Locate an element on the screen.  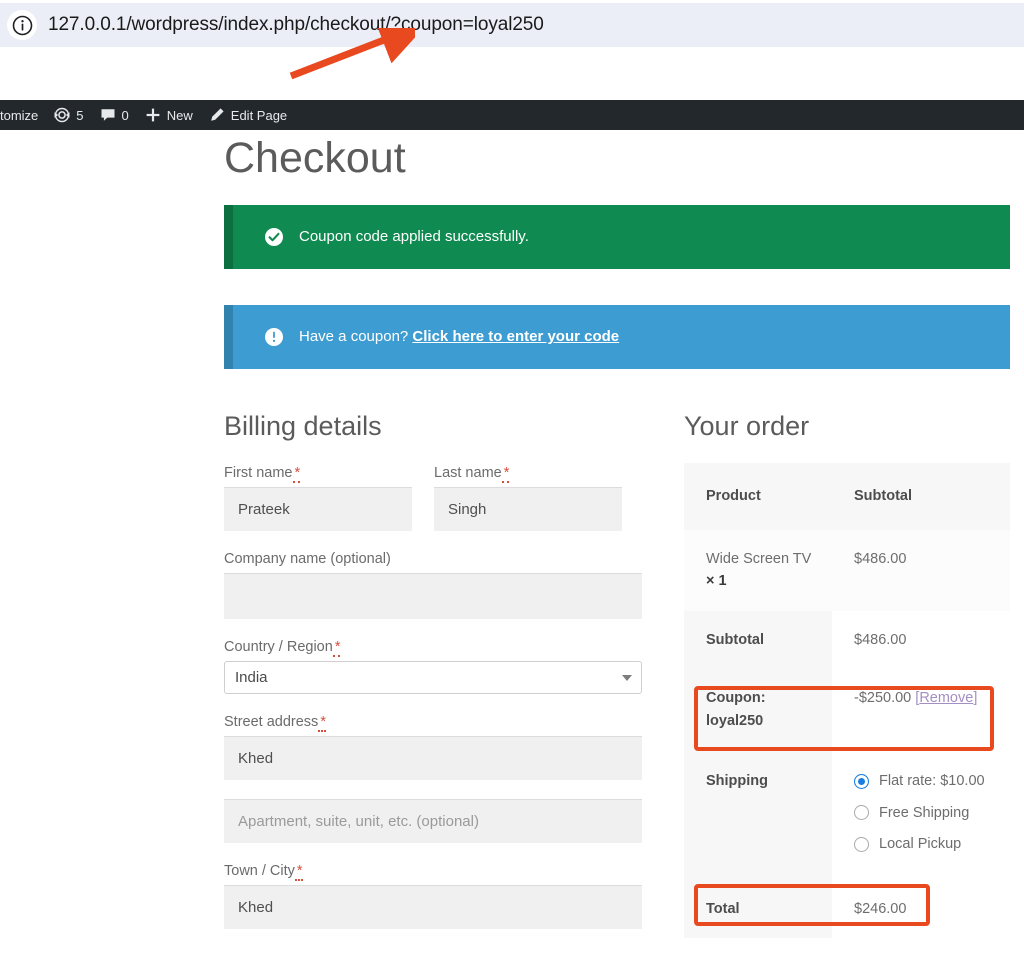
company-name-input is located at coordinates (433, 596).